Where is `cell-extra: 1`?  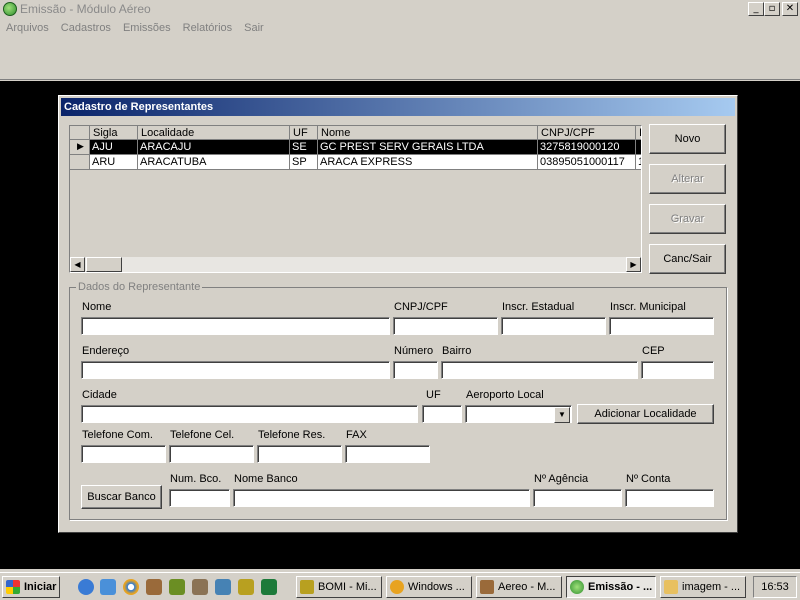
cell-extra: 1 is located at coordinates (638, 162).